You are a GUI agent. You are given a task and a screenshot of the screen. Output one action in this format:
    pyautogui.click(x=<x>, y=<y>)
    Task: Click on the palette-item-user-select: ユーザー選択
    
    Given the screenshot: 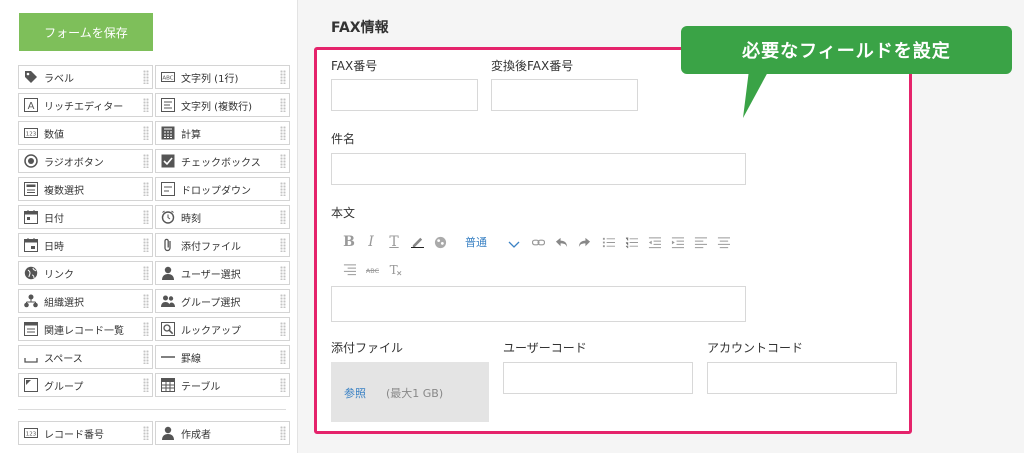 What is the action you would take?
    pyautogui.click(x=222, y=273)
    